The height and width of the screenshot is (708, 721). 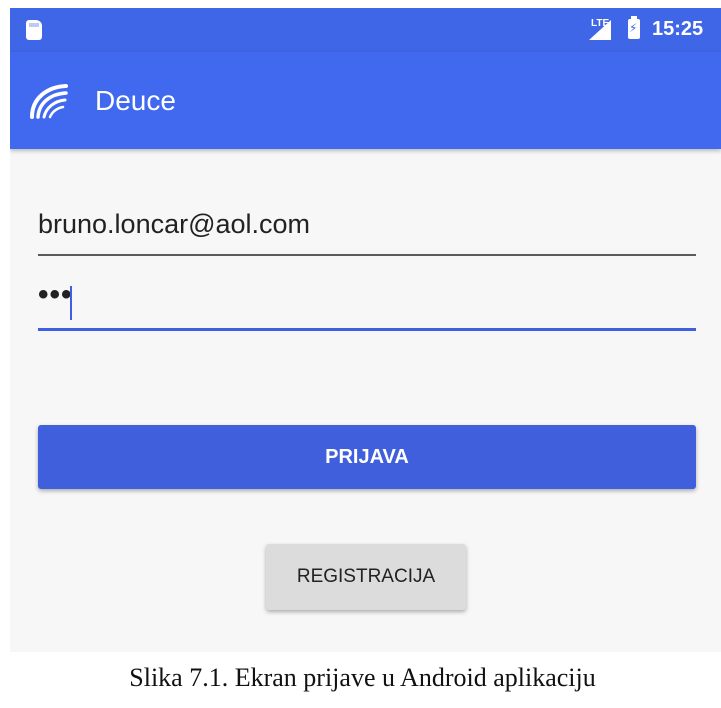 I want to click on network-type-label: LTE, so click(x=600, y=23).